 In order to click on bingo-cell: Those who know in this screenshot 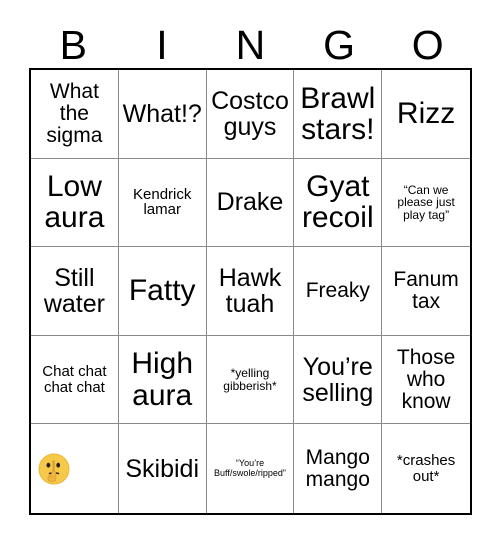, I will do `click(426, 380)`.